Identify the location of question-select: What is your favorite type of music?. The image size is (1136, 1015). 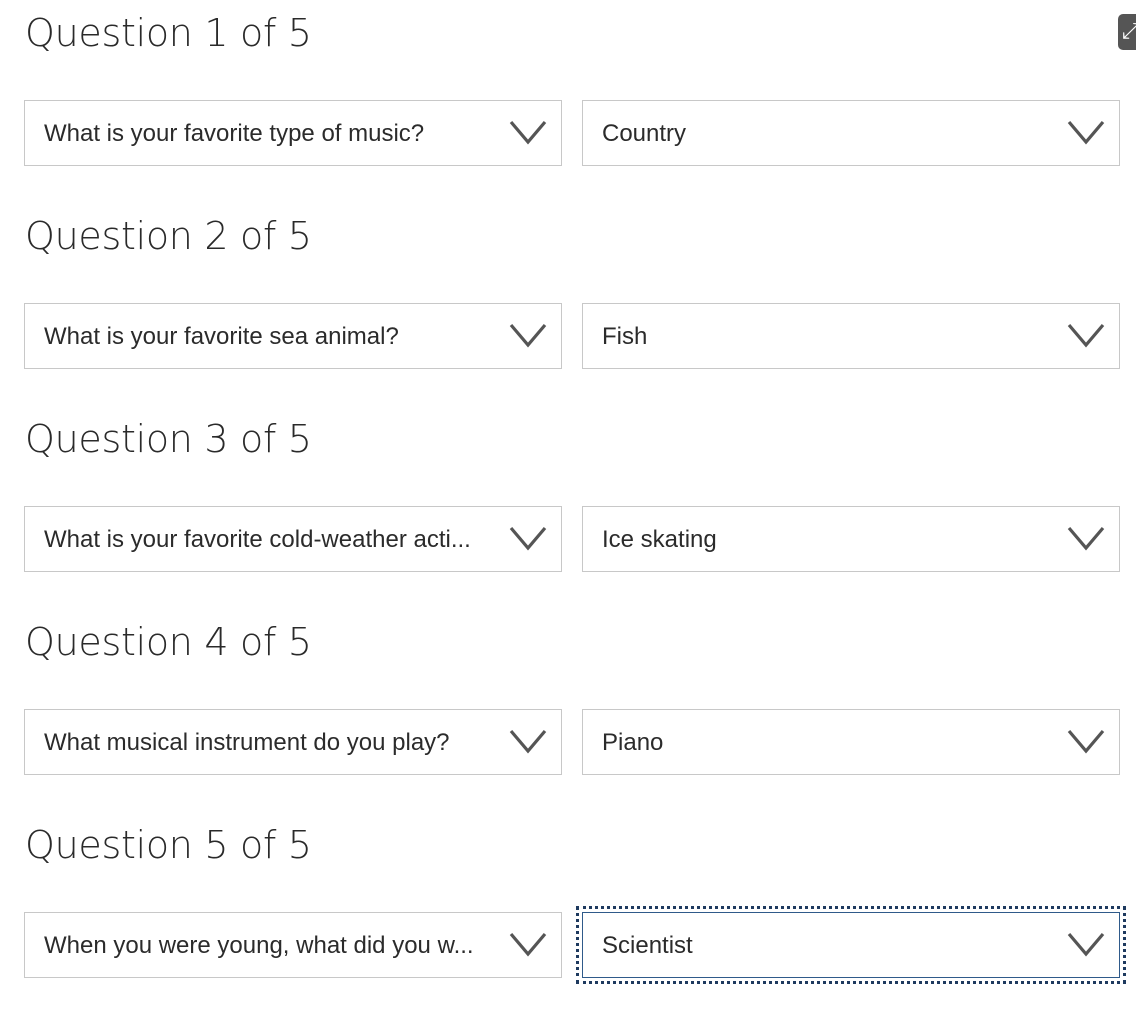
(293, 133).